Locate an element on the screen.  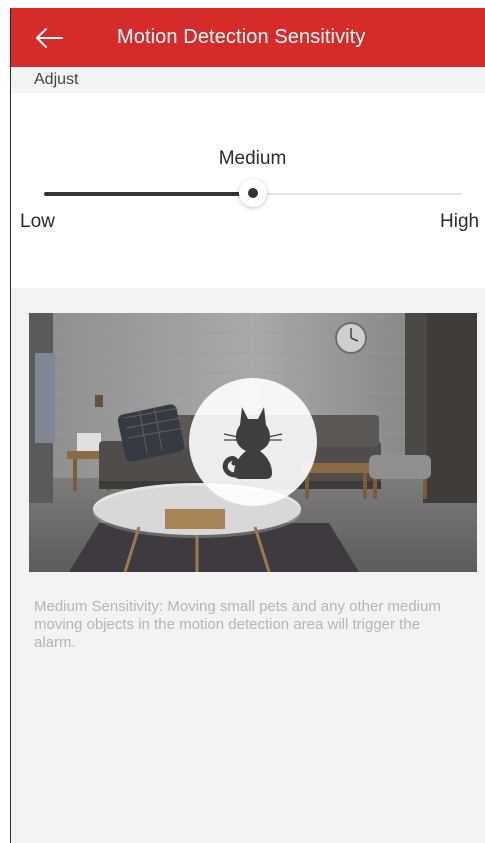
slider-thumb is located at coordinates (253, 193).